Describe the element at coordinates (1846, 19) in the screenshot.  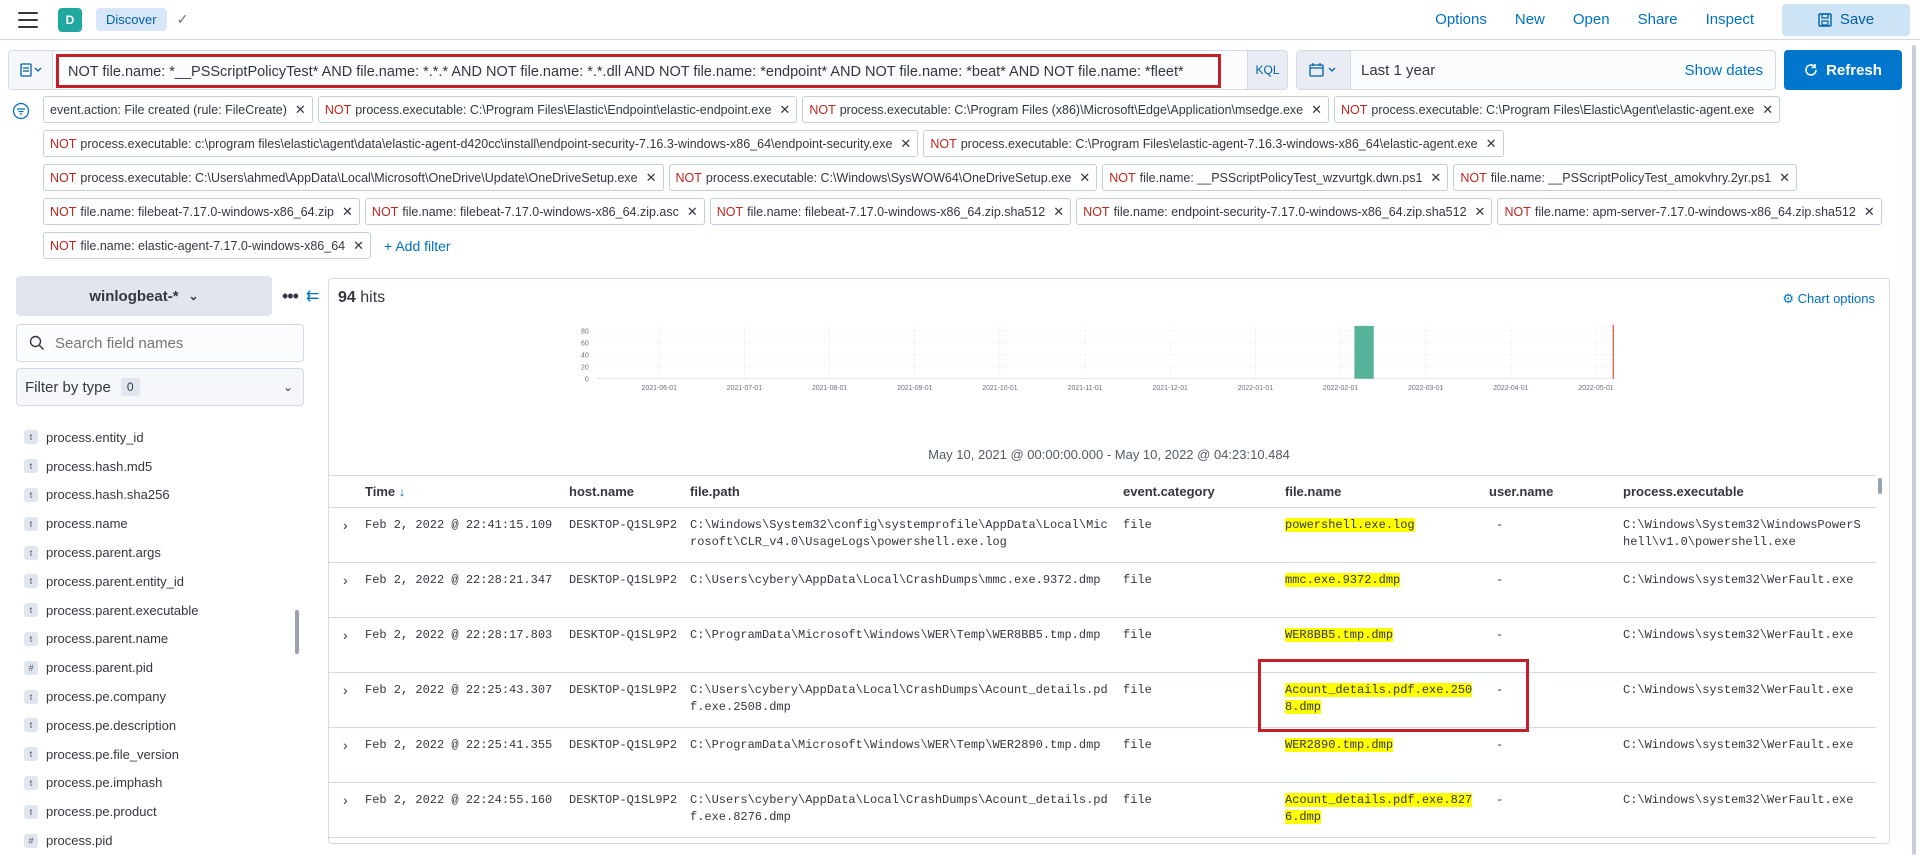
I see `save-button: Save` at that location.